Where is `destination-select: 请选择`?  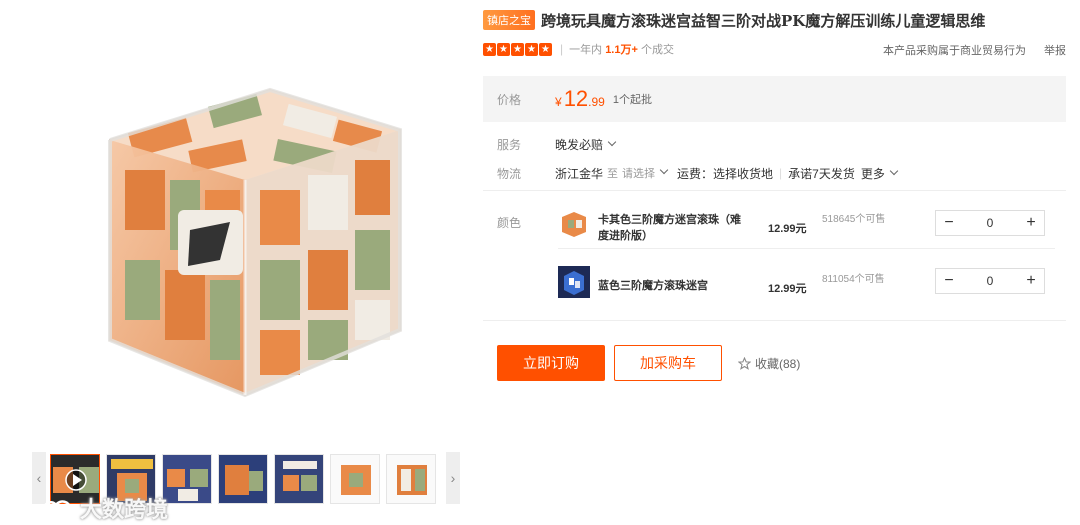
destination-select: 请选择 is located at coordinates (643, 173).